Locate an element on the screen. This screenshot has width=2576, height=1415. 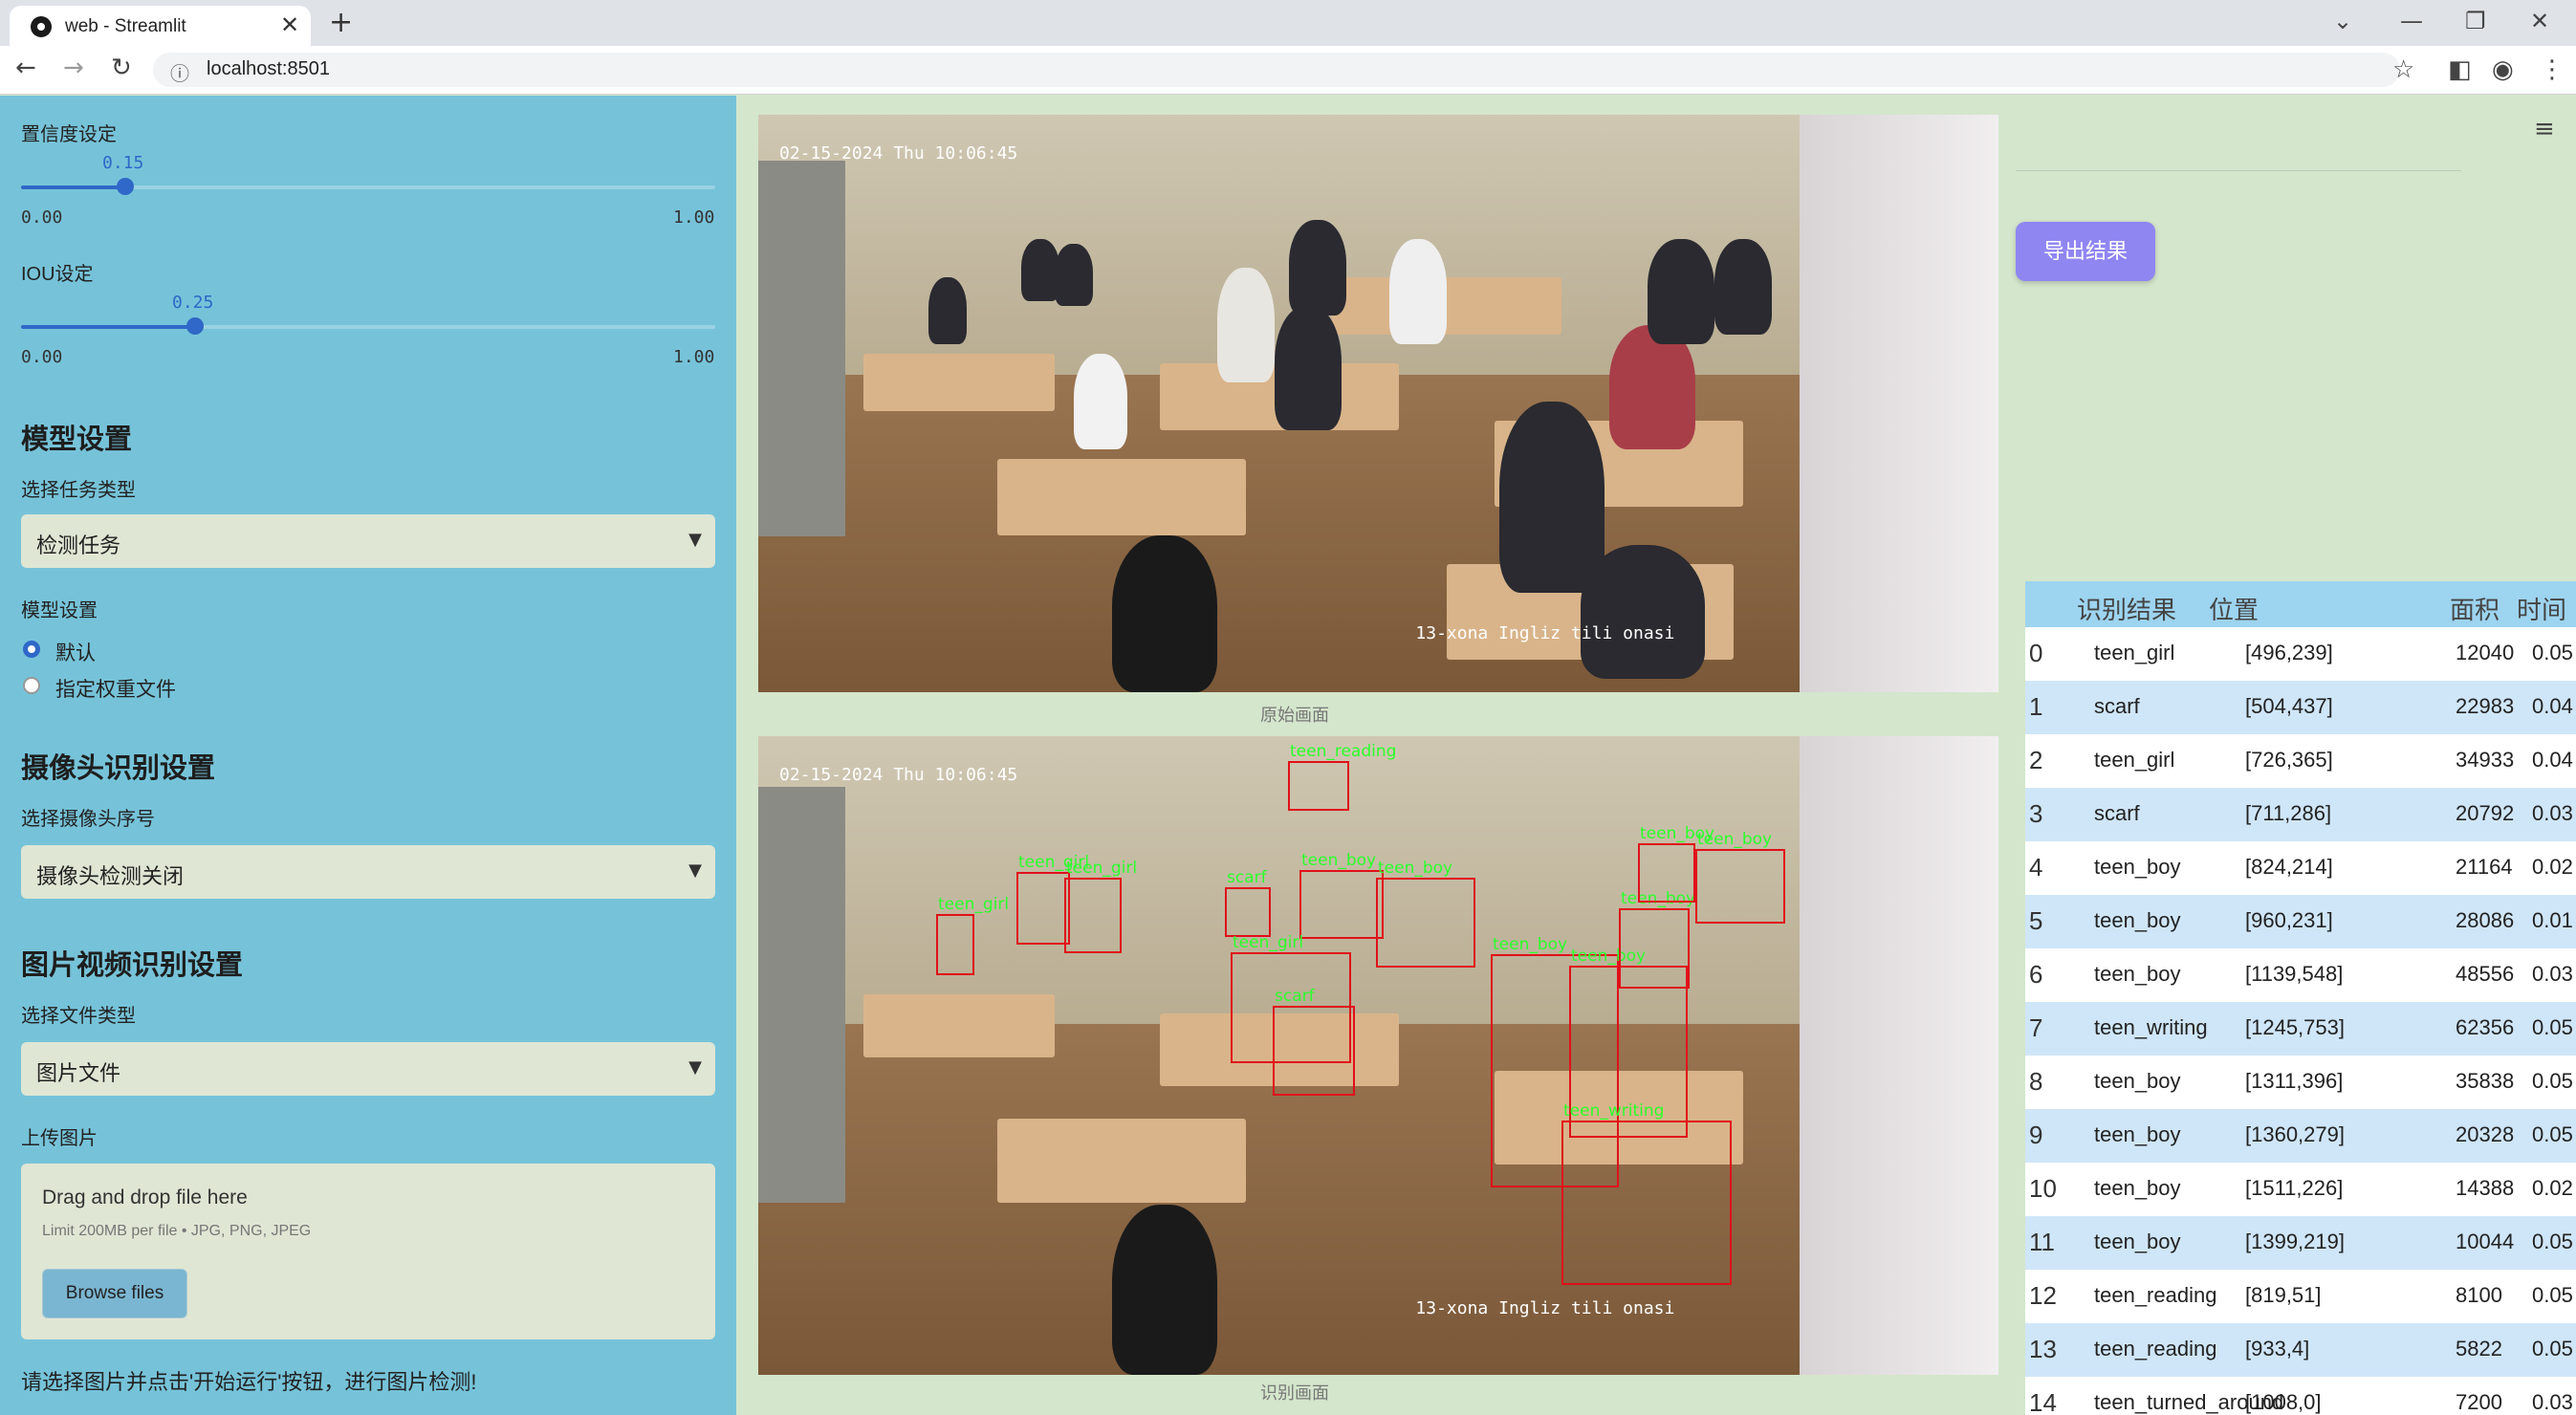
col-position: 位置 is located at coordinates (2234, 609).